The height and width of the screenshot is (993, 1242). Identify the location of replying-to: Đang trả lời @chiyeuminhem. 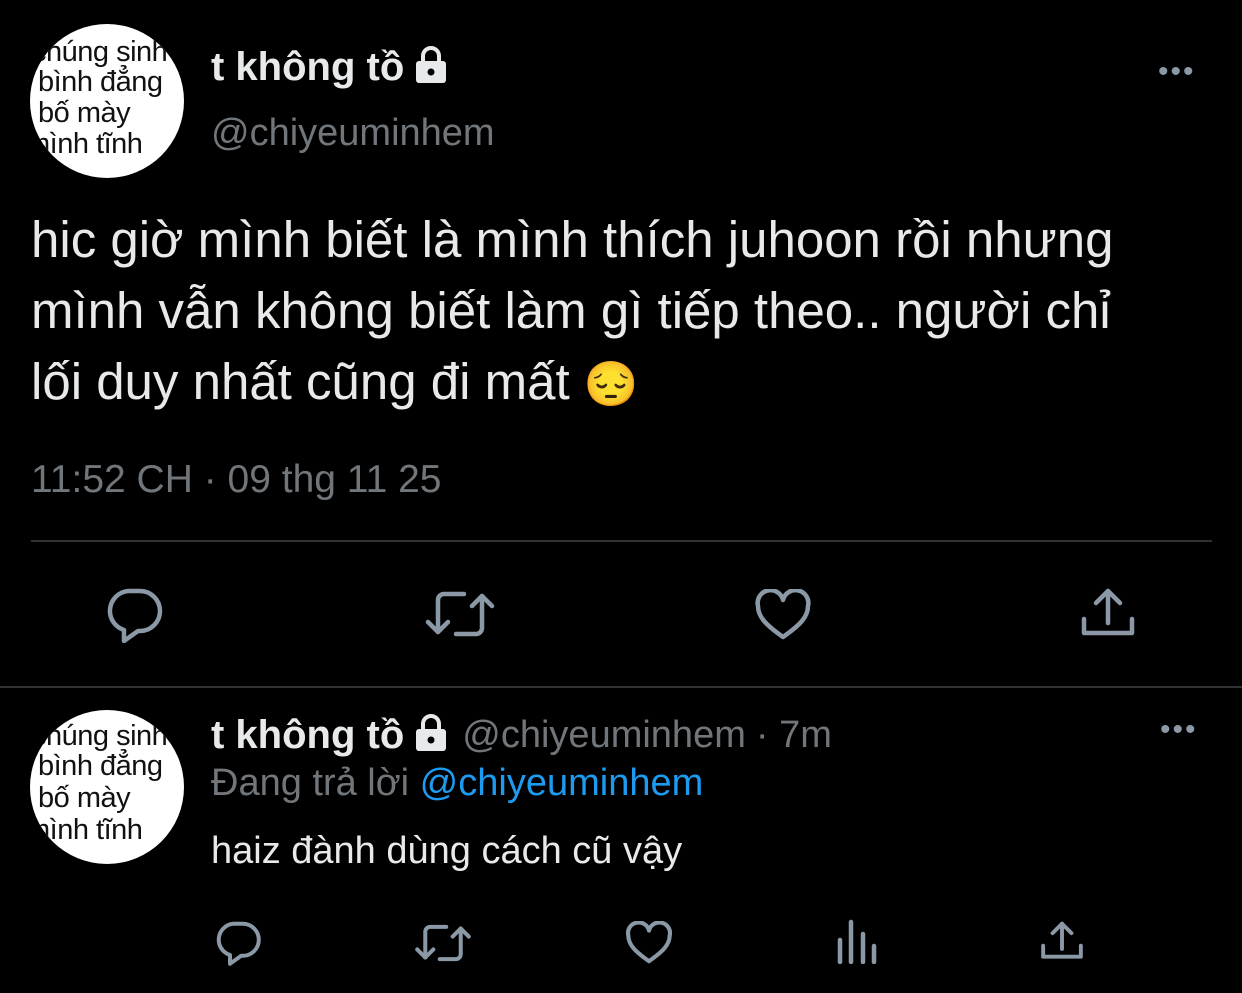
(457, 783).